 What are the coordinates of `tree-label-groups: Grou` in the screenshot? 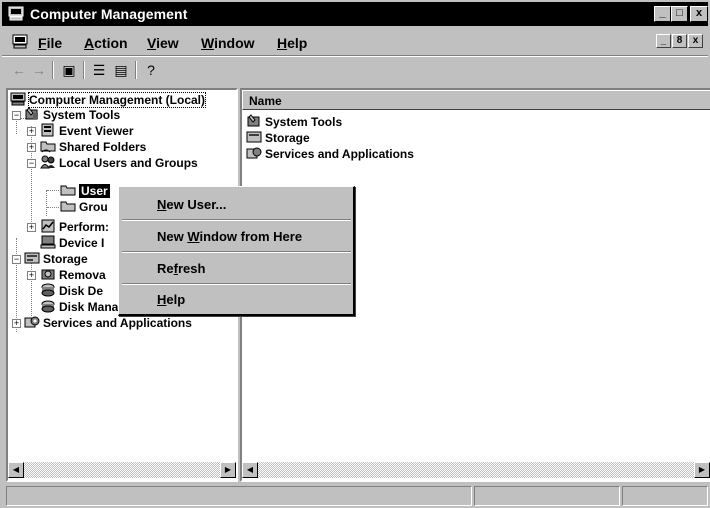 It's located at (93, 207).